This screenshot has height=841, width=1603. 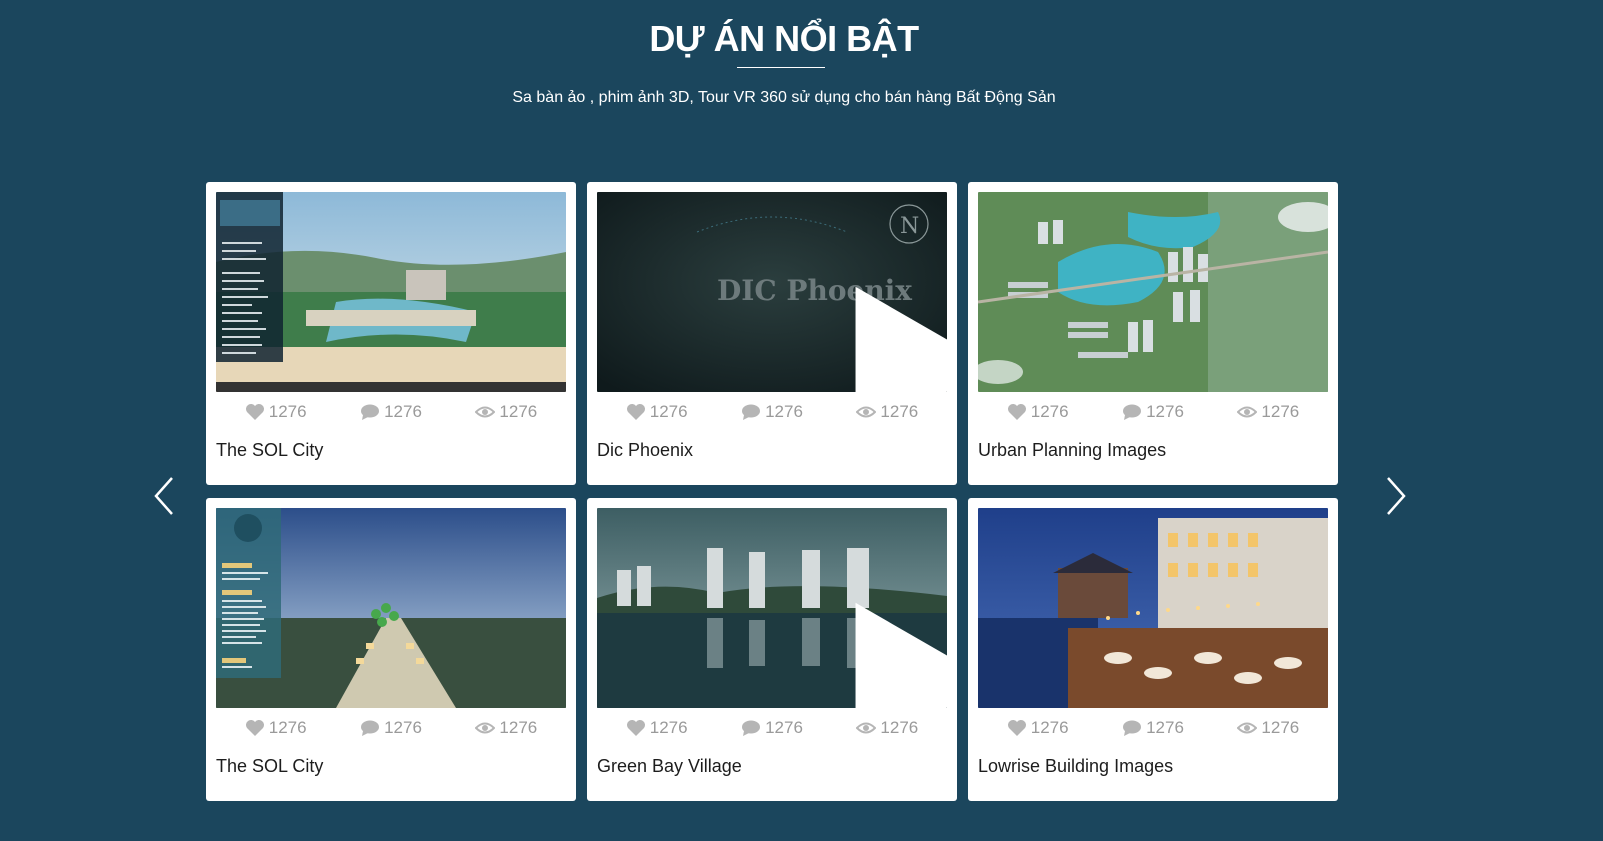 I want to click on waterfront-restaurant-image, so click(x=1153, y=608).